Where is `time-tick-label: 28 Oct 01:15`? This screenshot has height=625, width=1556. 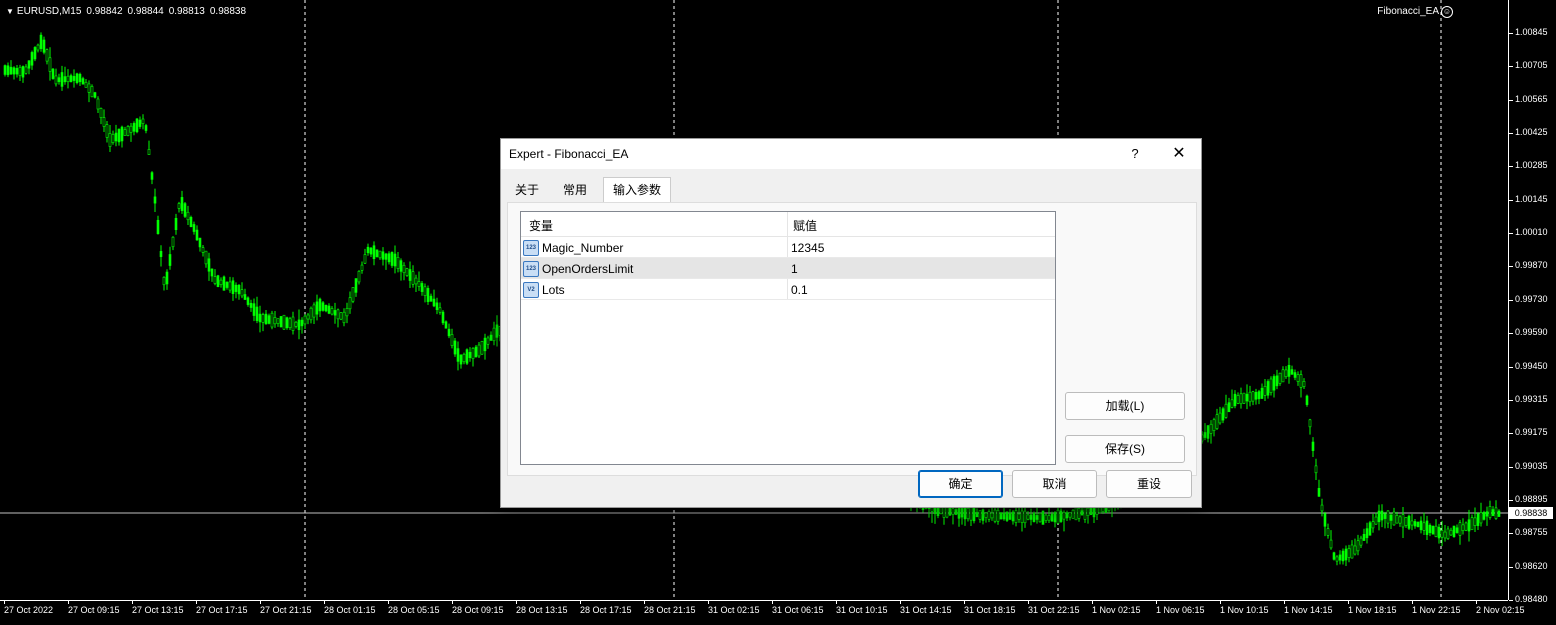
time-tick-label: 28 Oct 01:15 is located at coordinates (350, 607).